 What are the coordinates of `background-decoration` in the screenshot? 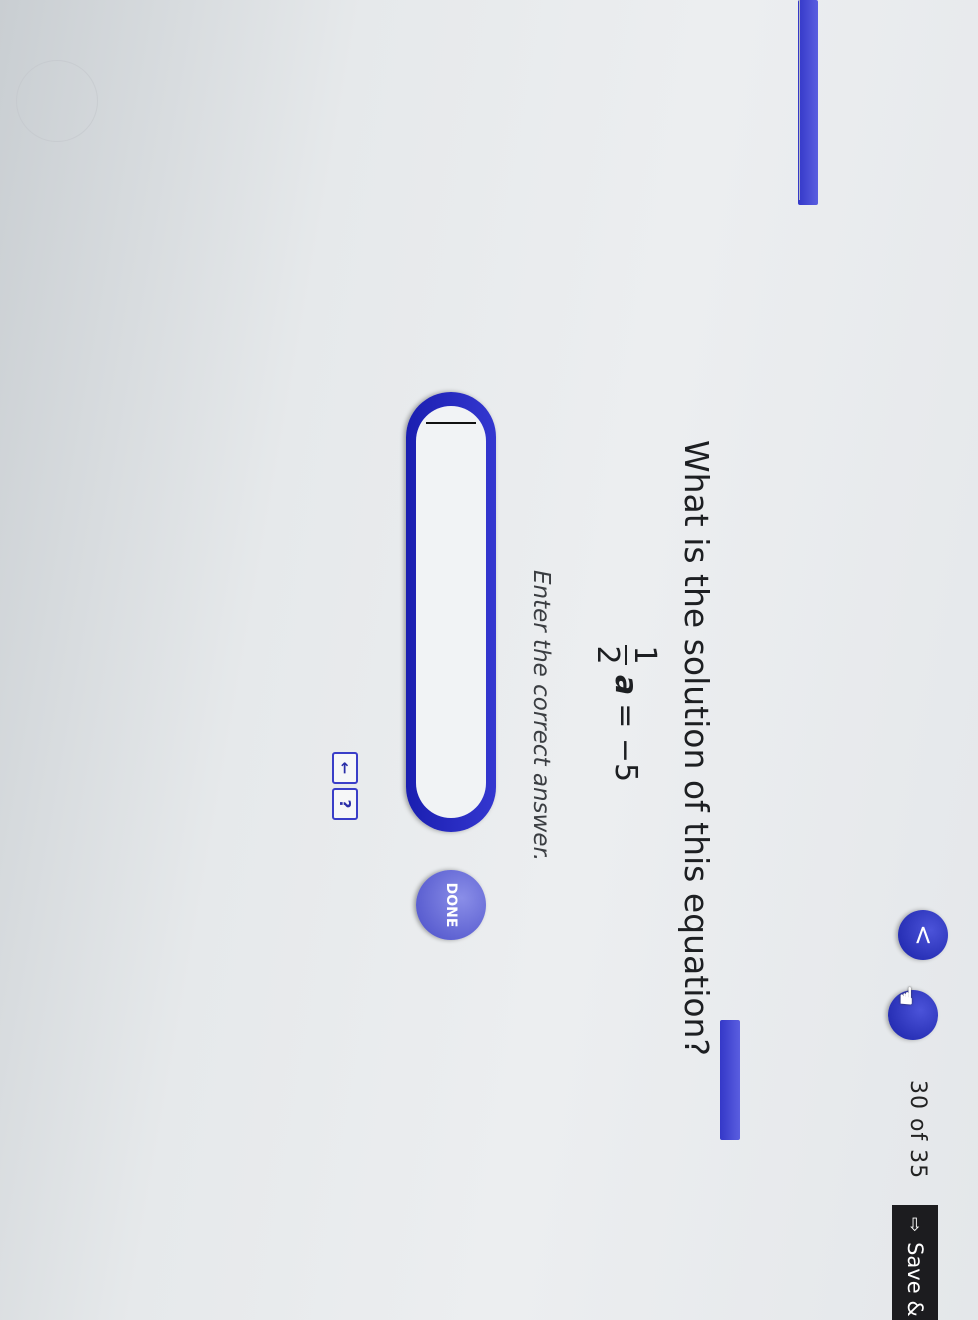 It's located at (57, 101).